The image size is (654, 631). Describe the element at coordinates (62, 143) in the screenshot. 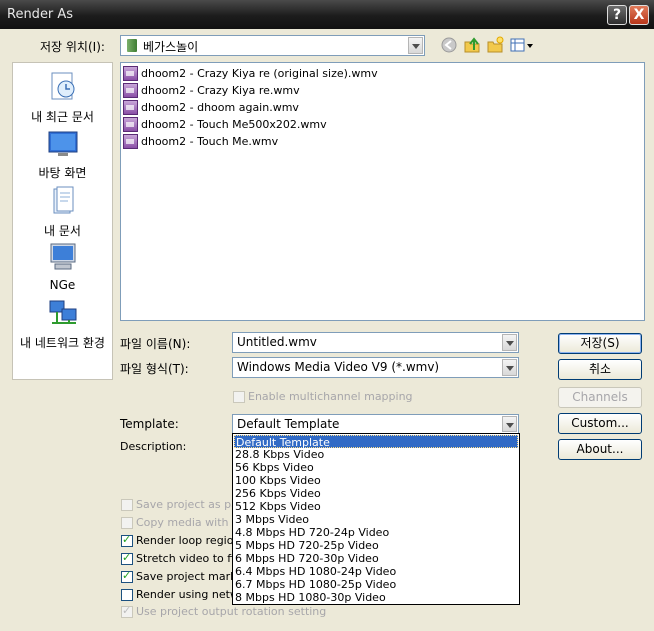

I see `desktop-icon` at that location.